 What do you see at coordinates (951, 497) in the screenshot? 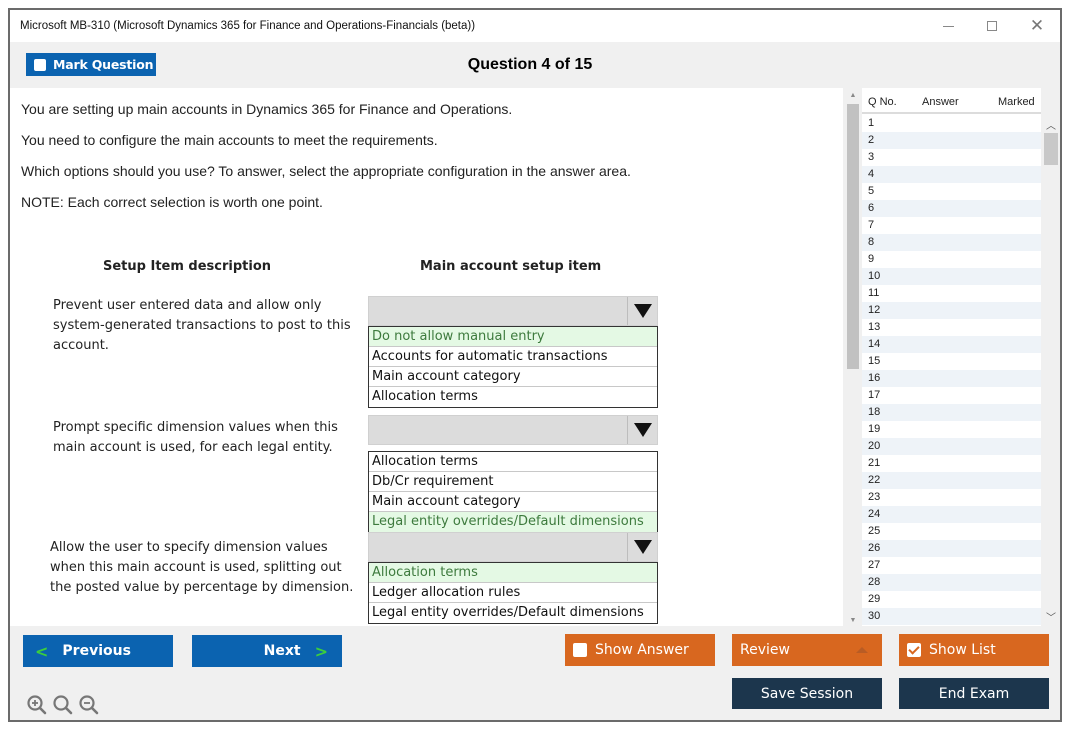
I see `question-list-row: 23` at bounding box center [951, 497].